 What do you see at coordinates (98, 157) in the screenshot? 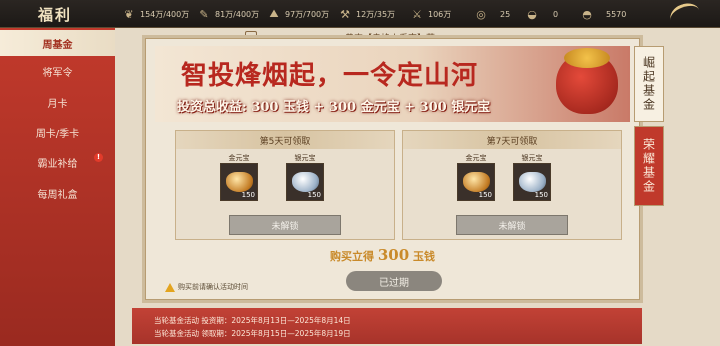
I see `notification-badge: !` at bounding box center [98, 157].